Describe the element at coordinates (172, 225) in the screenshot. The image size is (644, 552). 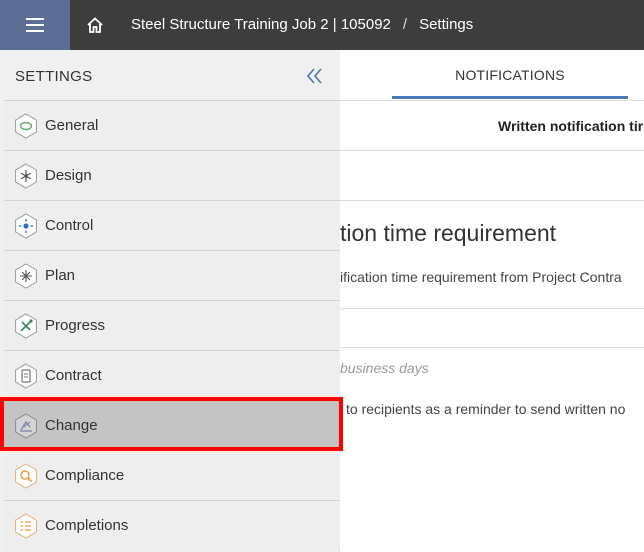
I see `sidebar-item-control: Control` at that location.